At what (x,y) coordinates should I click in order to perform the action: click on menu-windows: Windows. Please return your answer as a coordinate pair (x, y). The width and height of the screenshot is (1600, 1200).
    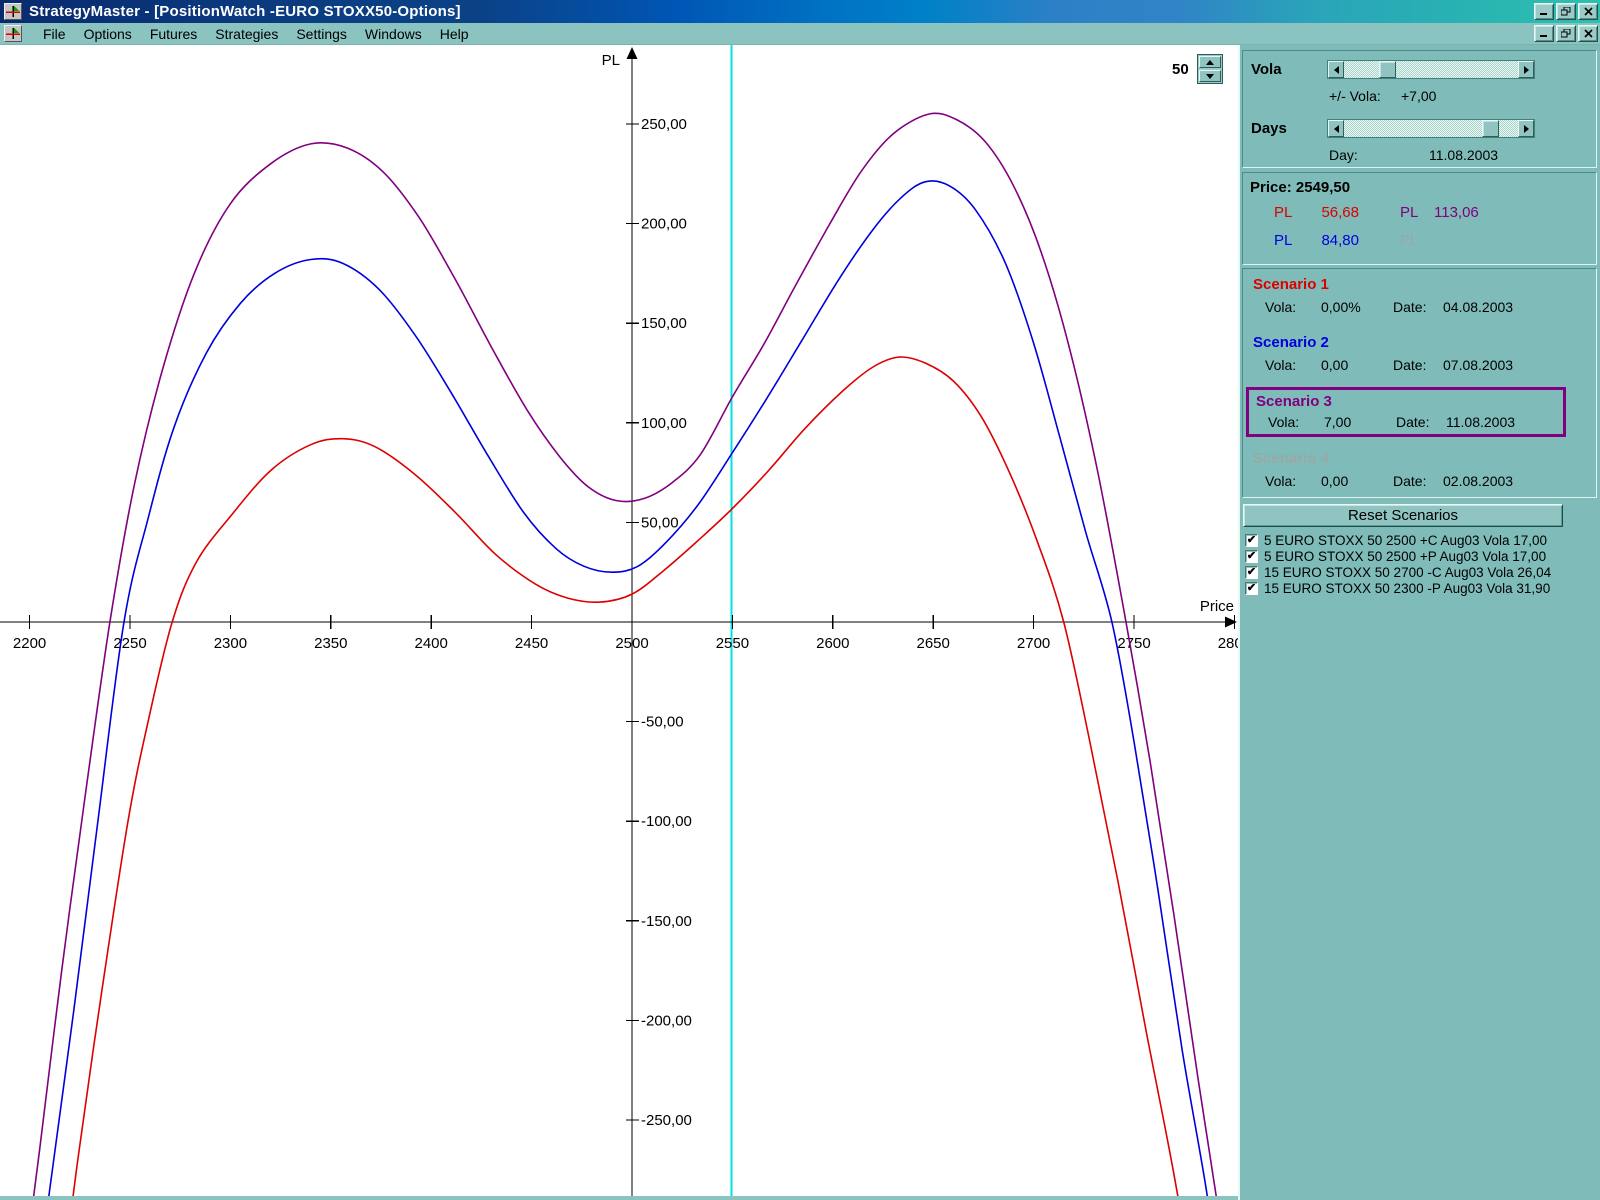
    Looking at the image, I should click on (393, 34).